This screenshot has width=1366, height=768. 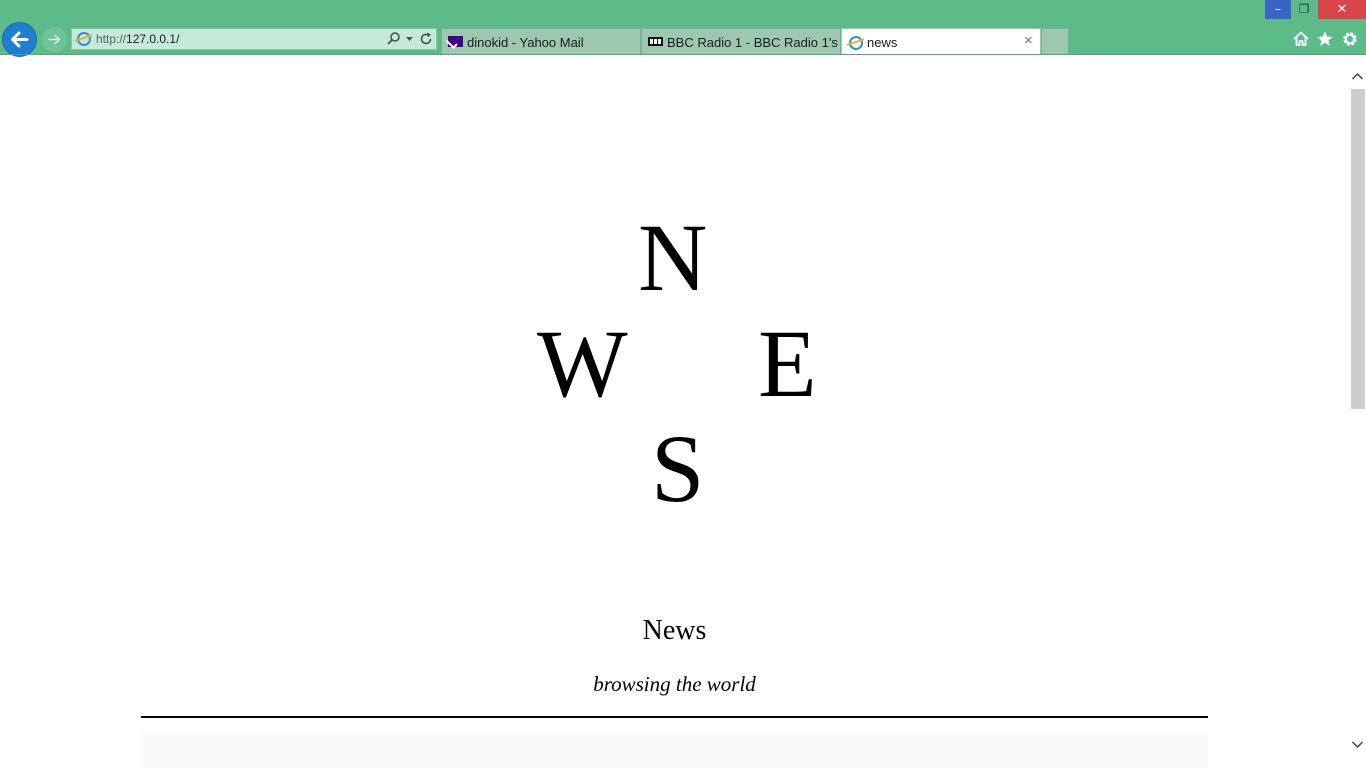 I want to click on compass-letter-n: N, so click(x=673, y=257).